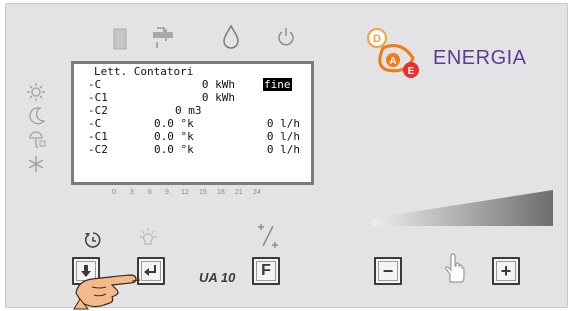  I want to click on minus-label: −, so click(388, 271).